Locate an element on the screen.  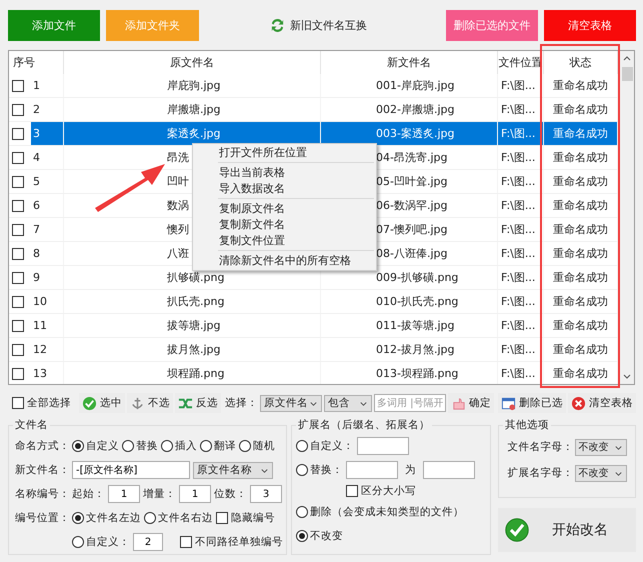
swap-icon is located at coordinates (277, 25).